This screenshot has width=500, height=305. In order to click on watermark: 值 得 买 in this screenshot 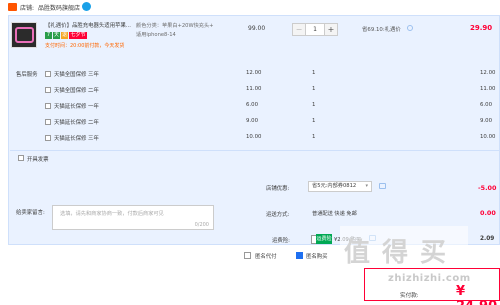, I will do `click(404, 249)`.